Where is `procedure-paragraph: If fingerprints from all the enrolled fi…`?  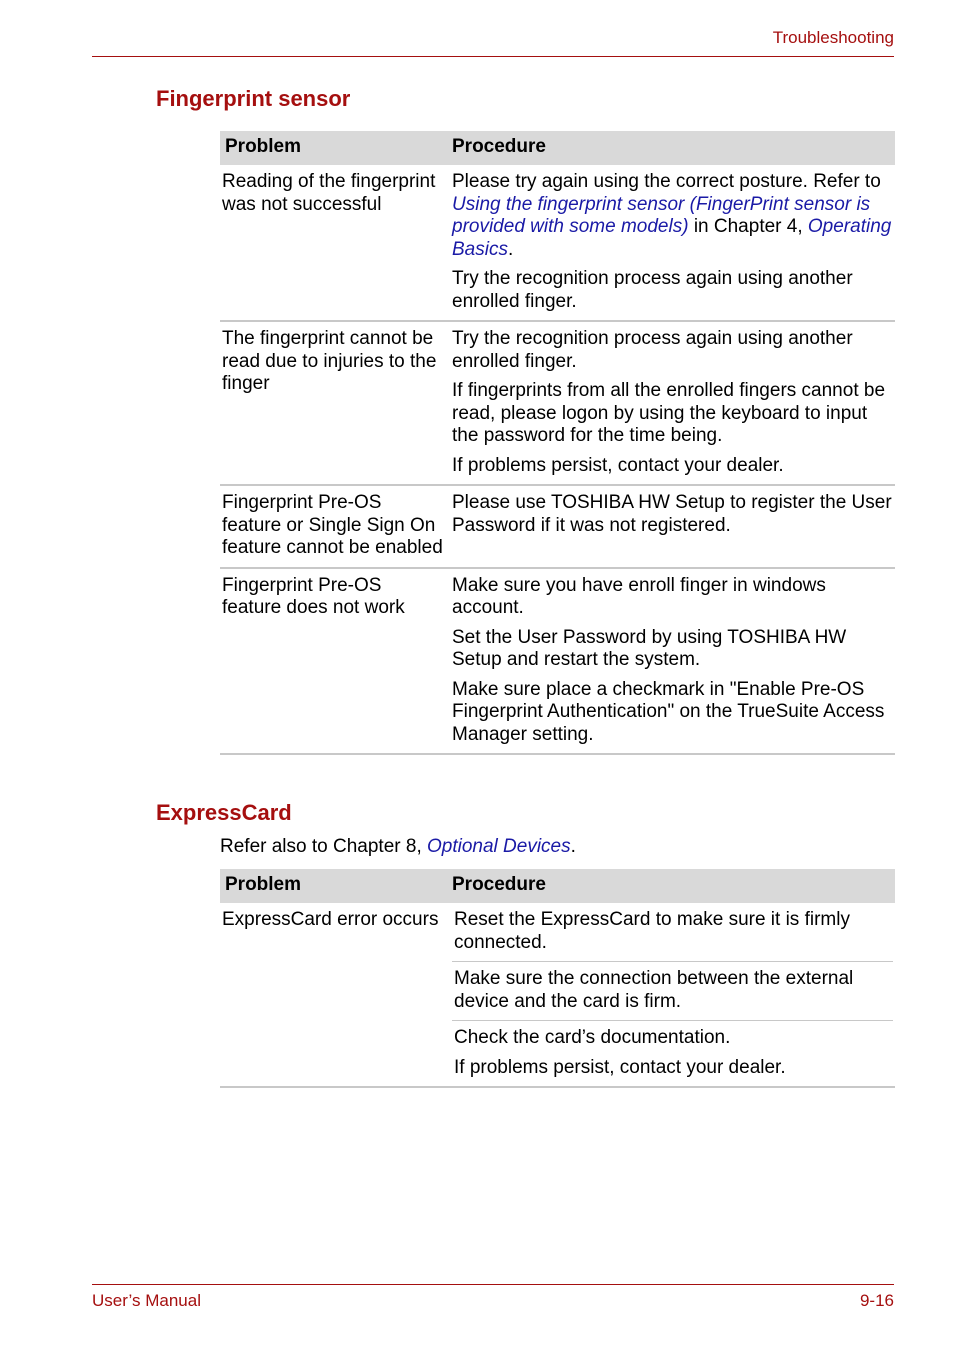 procedure-paragraph: If fingerprints from all the enrolled fi… is located at coordinates (669, 413).